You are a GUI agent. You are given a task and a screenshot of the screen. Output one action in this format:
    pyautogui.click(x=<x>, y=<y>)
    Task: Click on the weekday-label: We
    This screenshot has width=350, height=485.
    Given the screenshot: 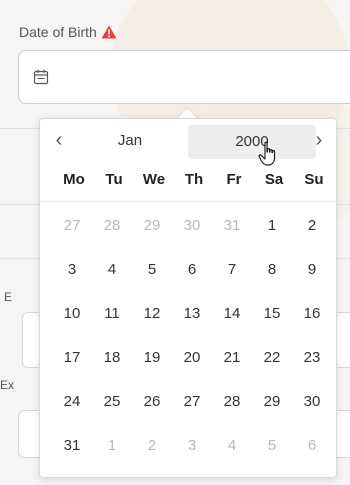 What is the action you would take?
    pyautogui.click(x=154, y=179)
    